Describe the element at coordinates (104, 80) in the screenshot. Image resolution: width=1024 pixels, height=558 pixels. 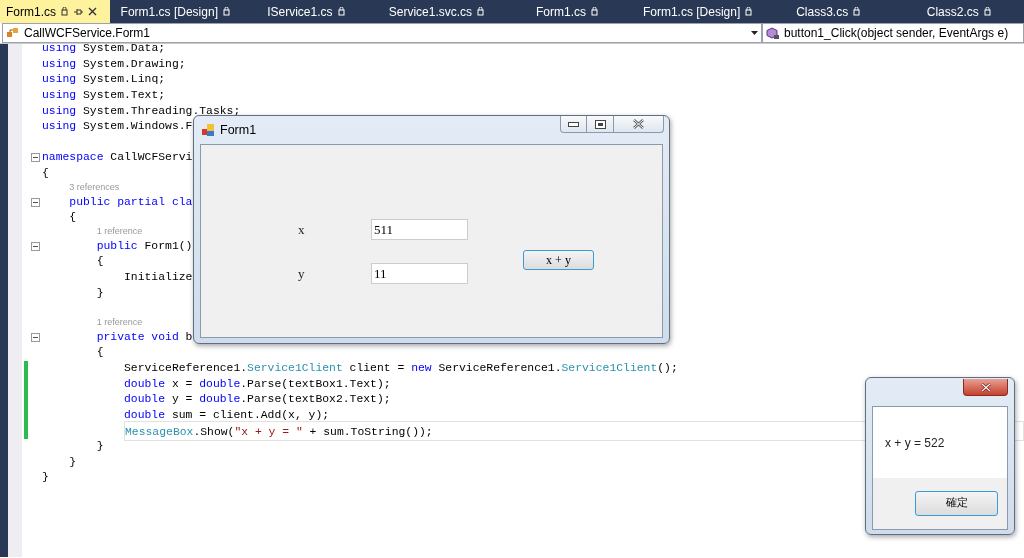
I see `code-line: using System.Linq;` at that location.